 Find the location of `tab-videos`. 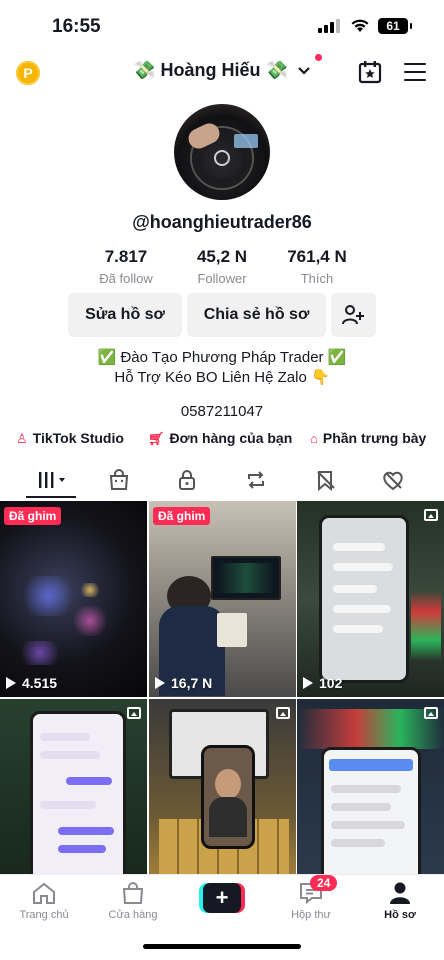

tab-videos is located at coordinates (51, 480).